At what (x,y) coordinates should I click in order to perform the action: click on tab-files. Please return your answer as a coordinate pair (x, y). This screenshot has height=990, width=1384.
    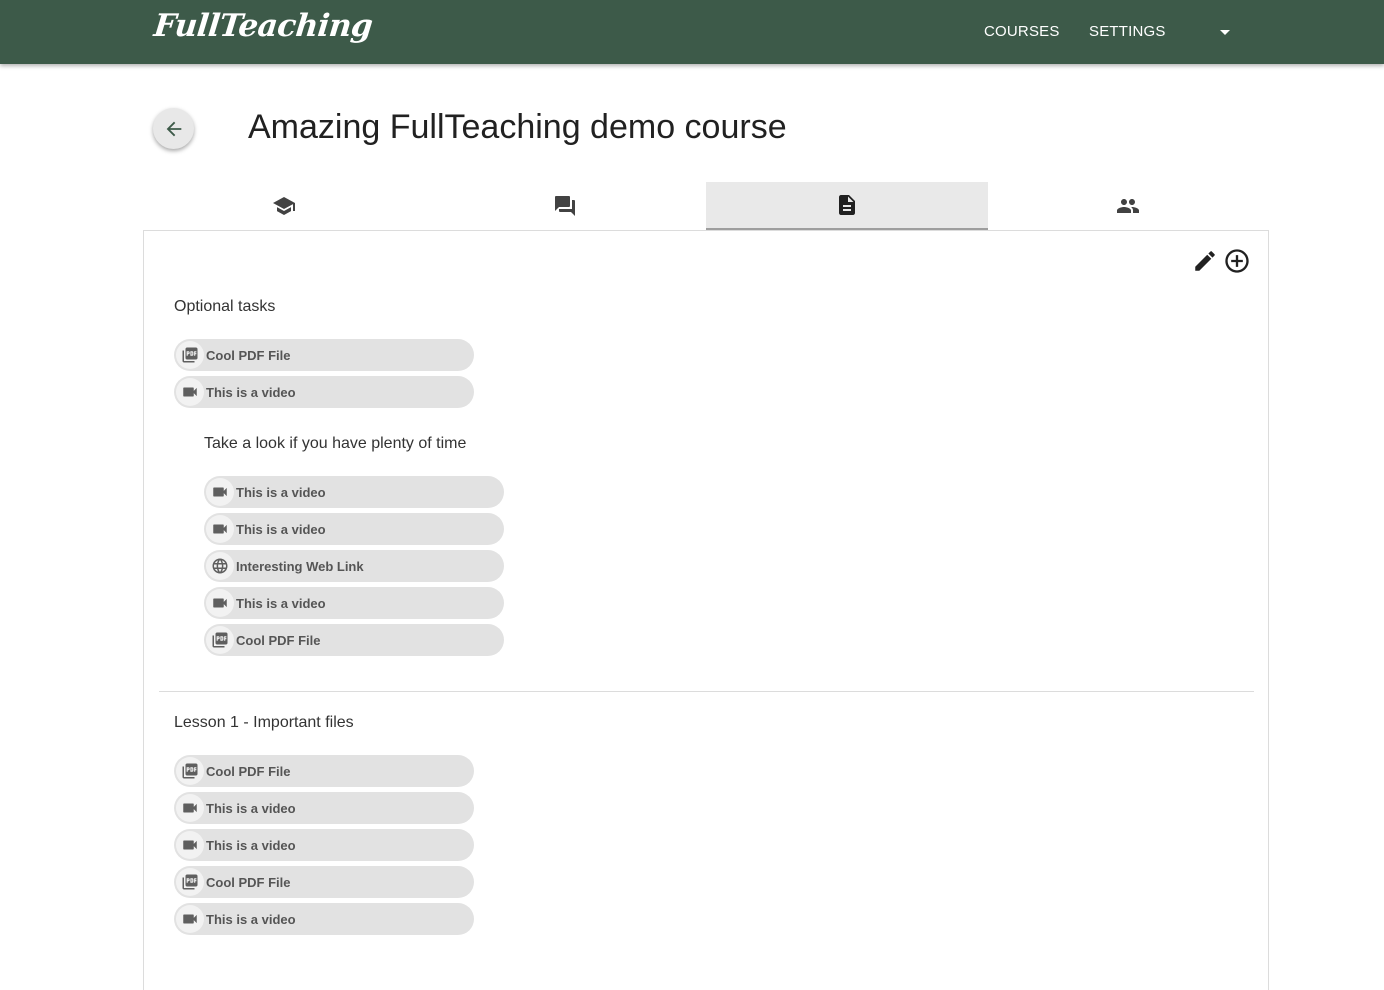
    Looking at the image, I should click on (847, 206).